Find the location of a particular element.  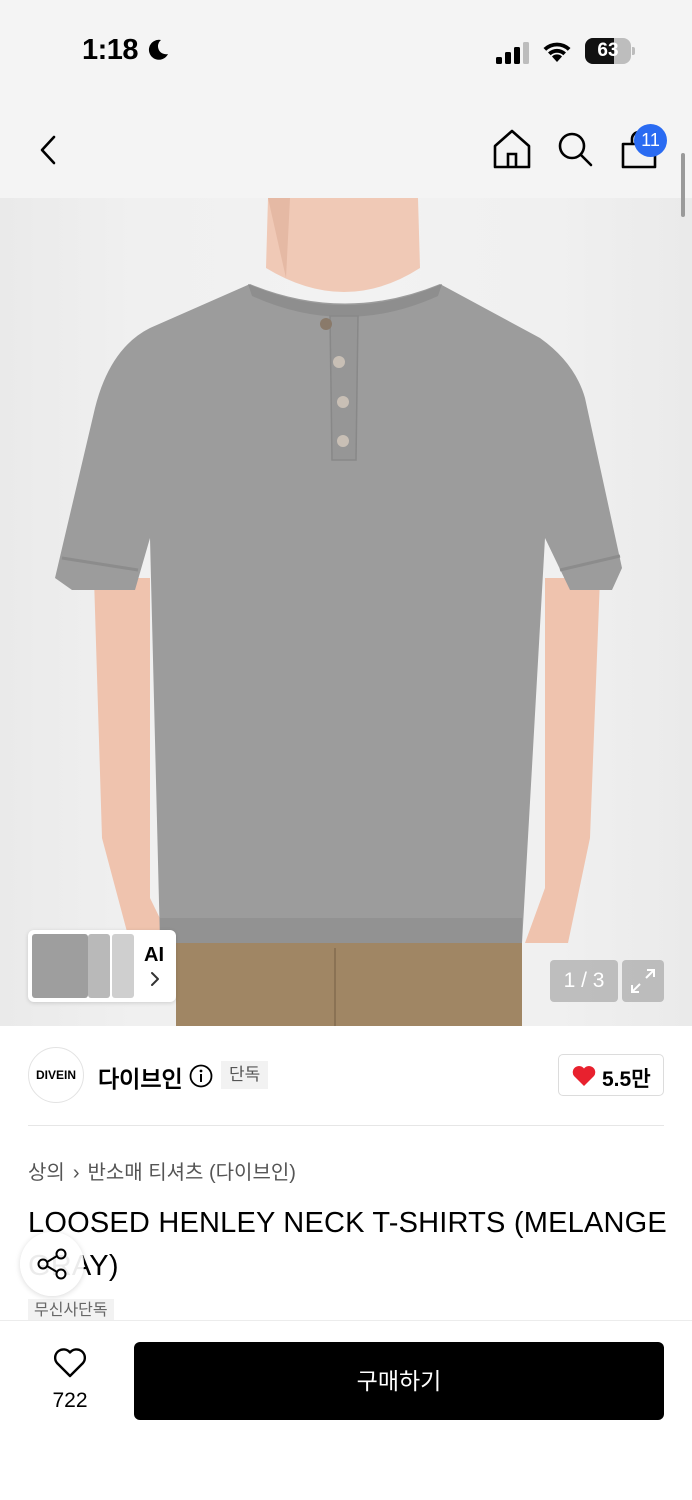

heart-filled-icon is located at coordinates (584, 1076).